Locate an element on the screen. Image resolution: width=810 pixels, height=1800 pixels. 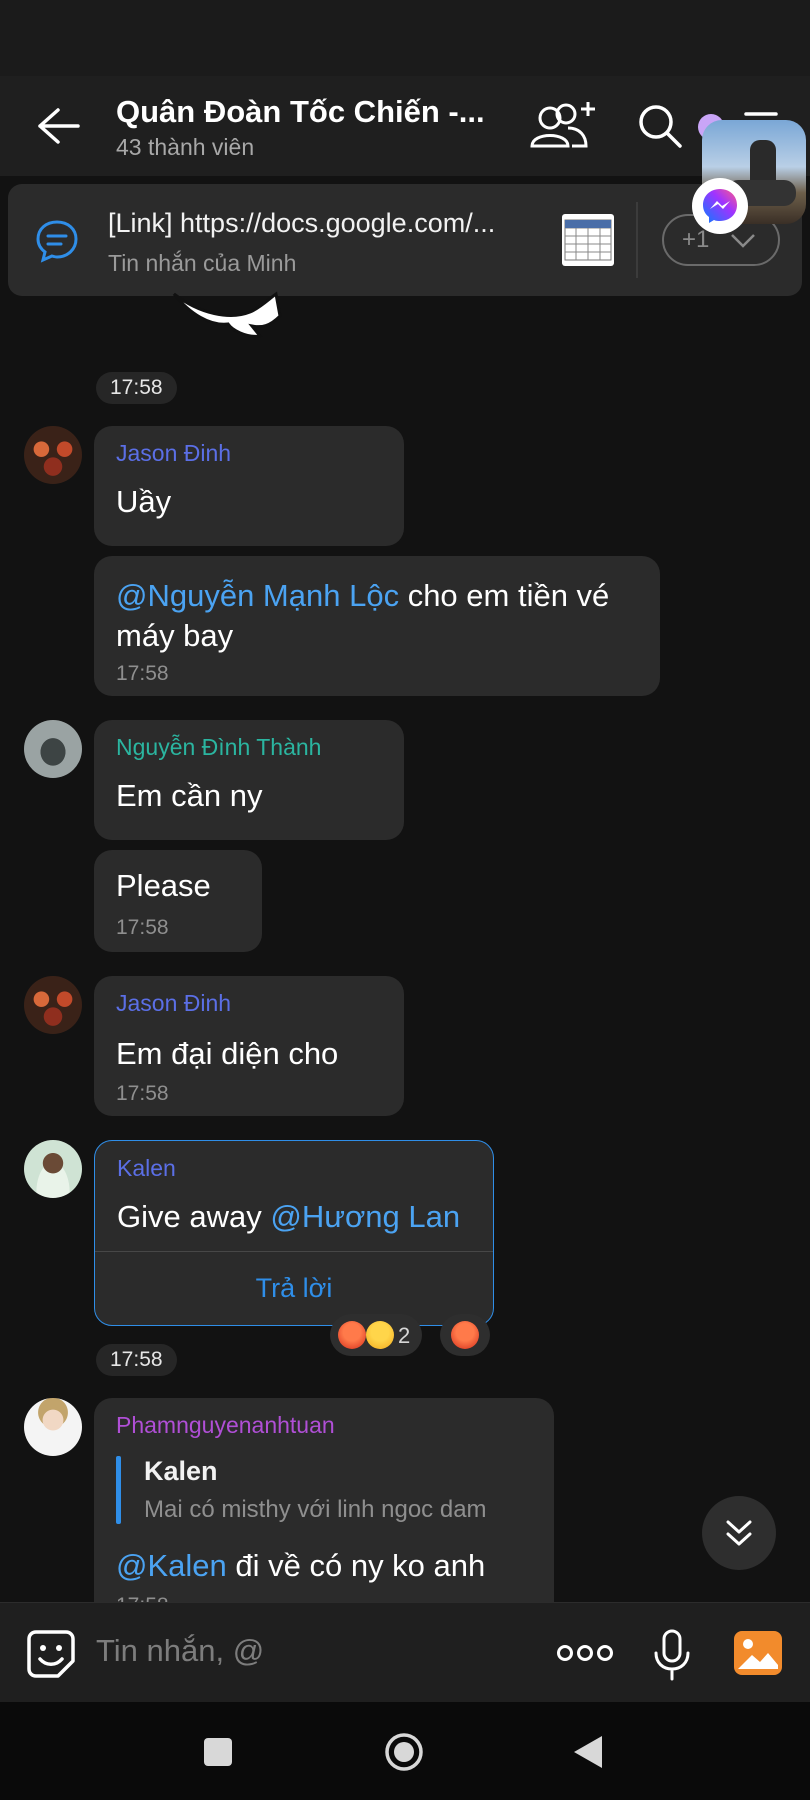
add-member-icon is located at coordinates (564, 126).